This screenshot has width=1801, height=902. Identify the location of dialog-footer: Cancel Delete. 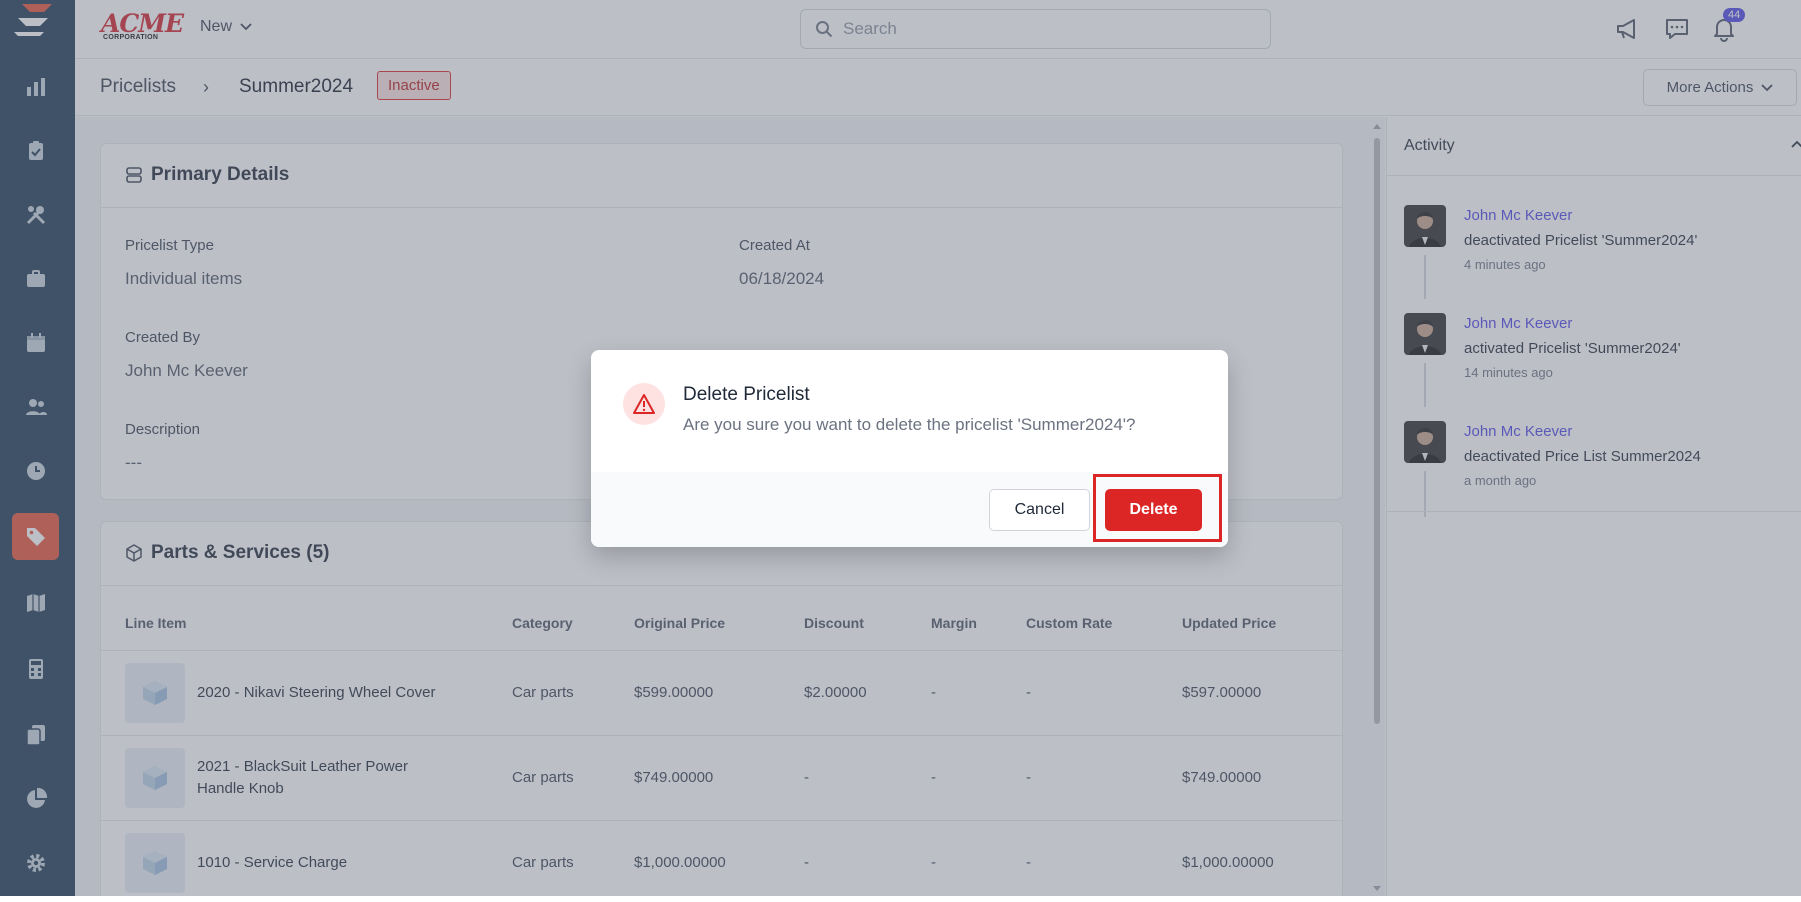
(909, 509).